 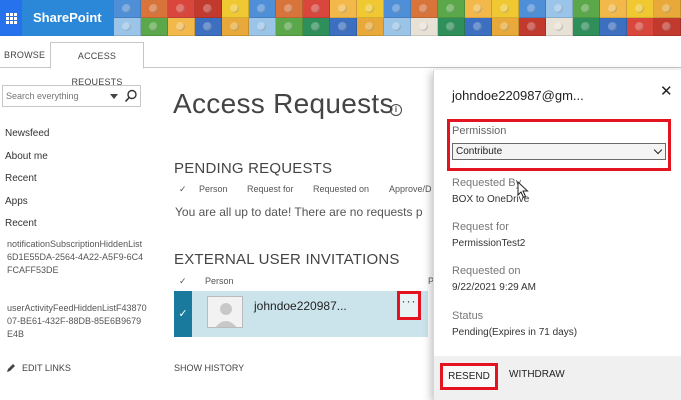 I want to click on app-name: SharePoint, so click(x=68, y=18).